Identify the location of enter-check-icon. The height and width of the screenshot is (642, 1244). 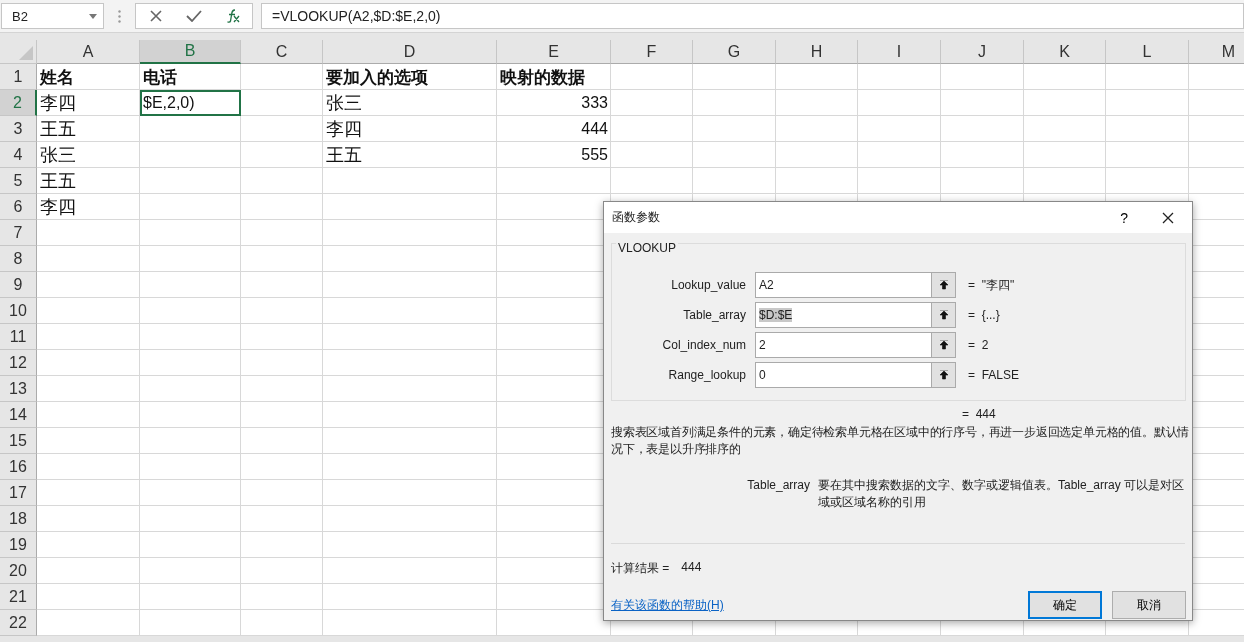
(194, 16).